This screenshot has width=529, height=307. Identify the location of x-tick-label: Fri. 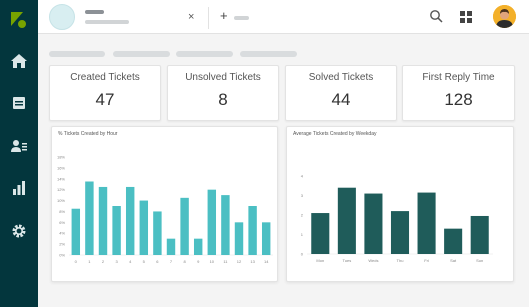
(426, 260).